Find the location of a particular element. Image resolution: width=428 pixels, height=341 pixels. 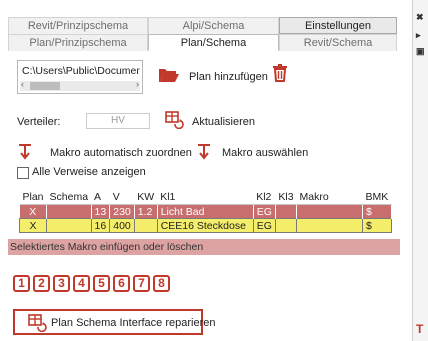

tab-plan-schema: Plan/Schema is located at coordinates (213, 42).